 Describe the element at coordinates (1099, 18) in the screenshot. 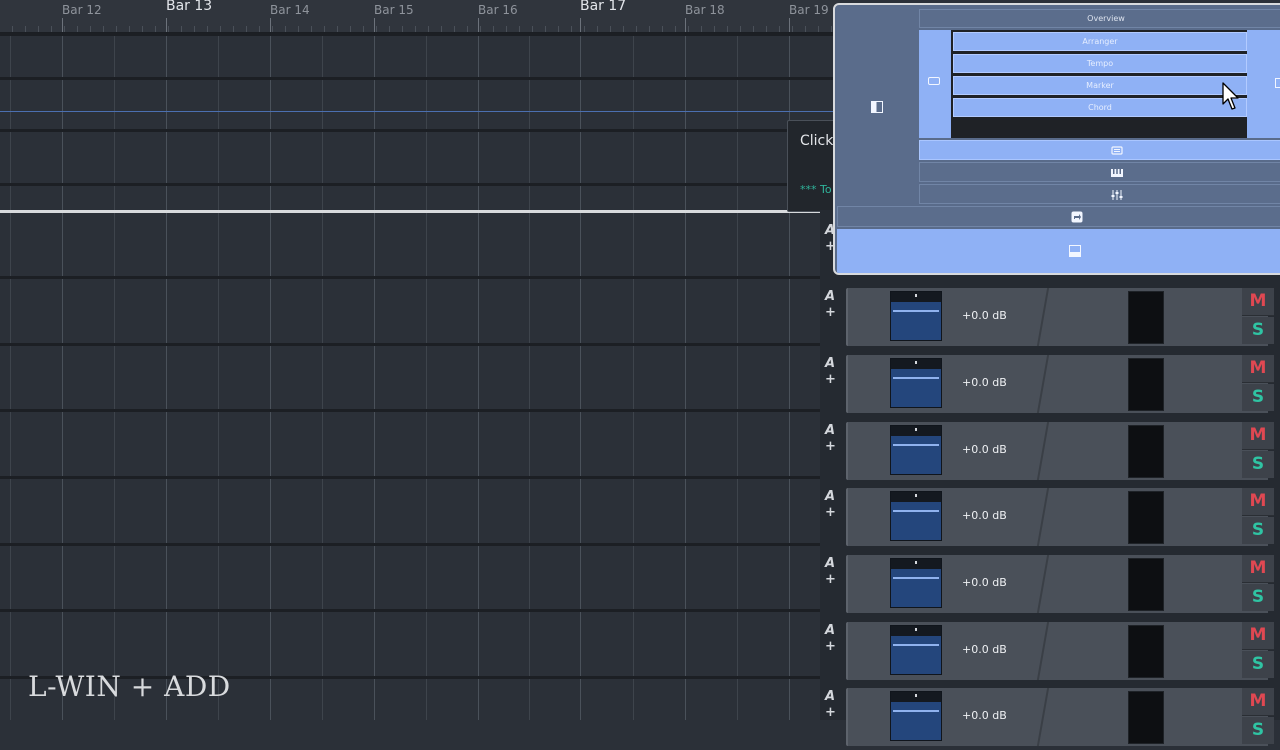

I see `overview-toggle: Overview` at that location.